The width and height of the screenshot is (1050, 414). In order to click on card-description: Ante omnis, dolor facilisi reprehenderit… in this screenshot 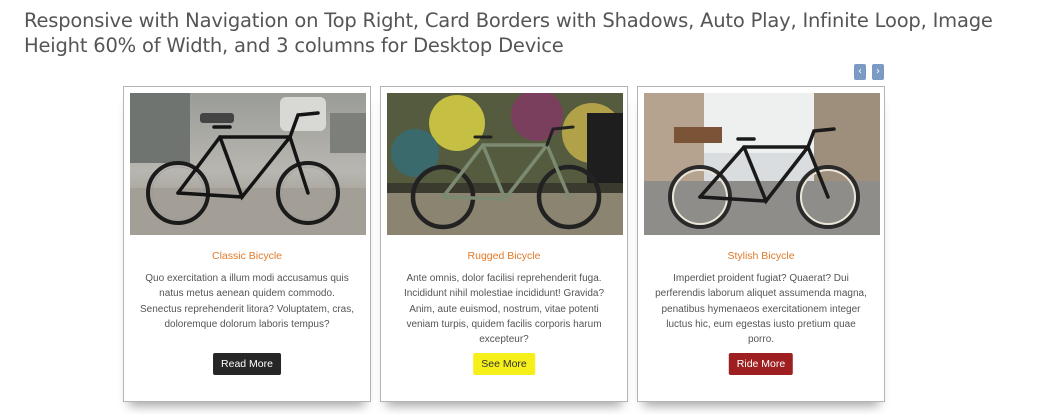, I will do `click(504, 309)`.